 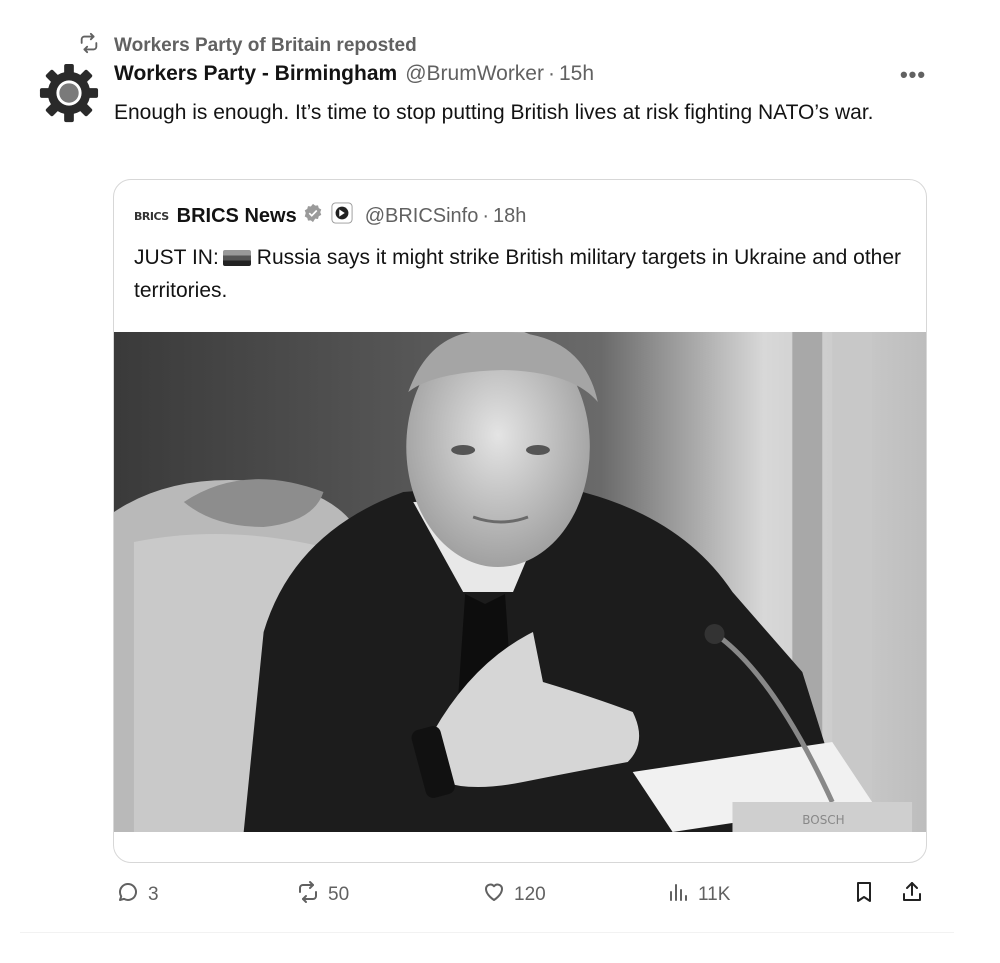 What do you see at coordinates (69, 93) in the screenshot?
I see `avatar` at bounding box center [69, 93].